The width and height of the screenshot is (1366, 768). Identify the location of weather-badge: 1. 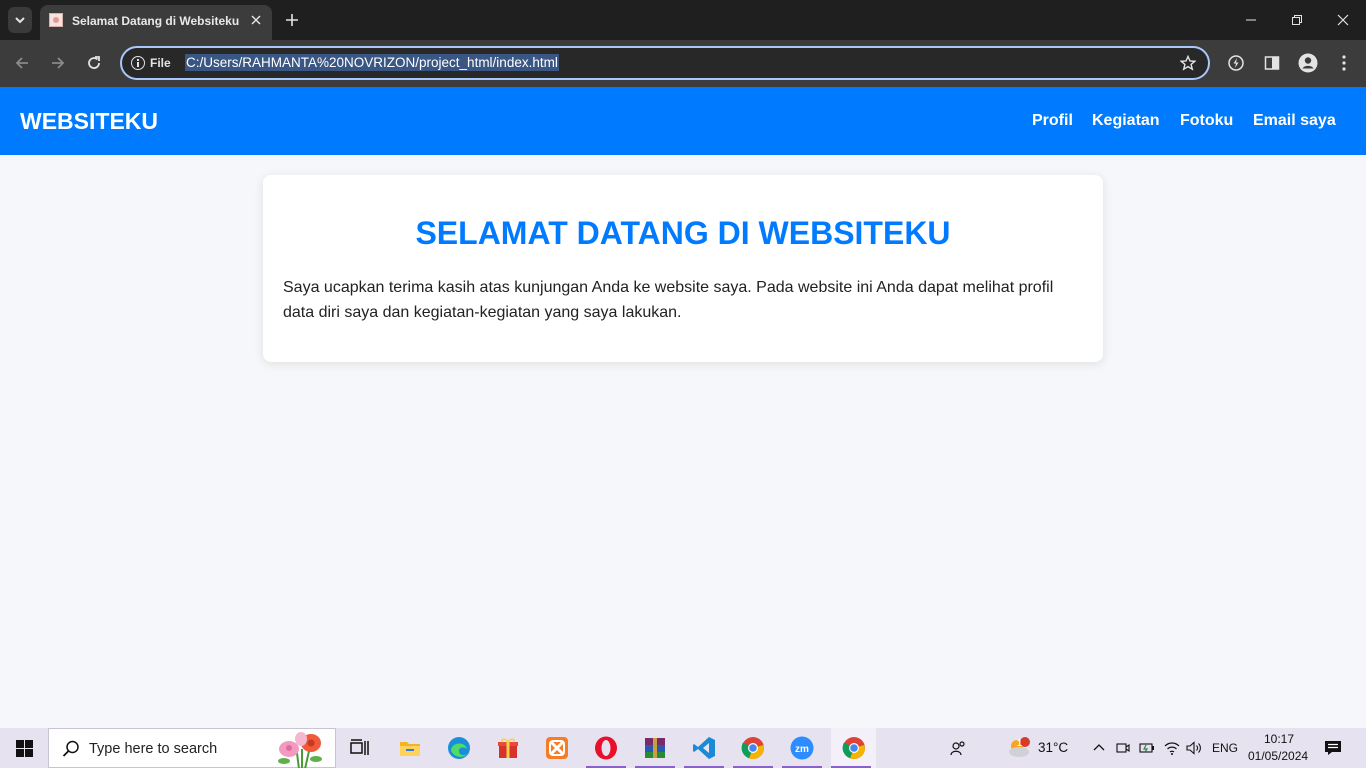
(1020, 743).